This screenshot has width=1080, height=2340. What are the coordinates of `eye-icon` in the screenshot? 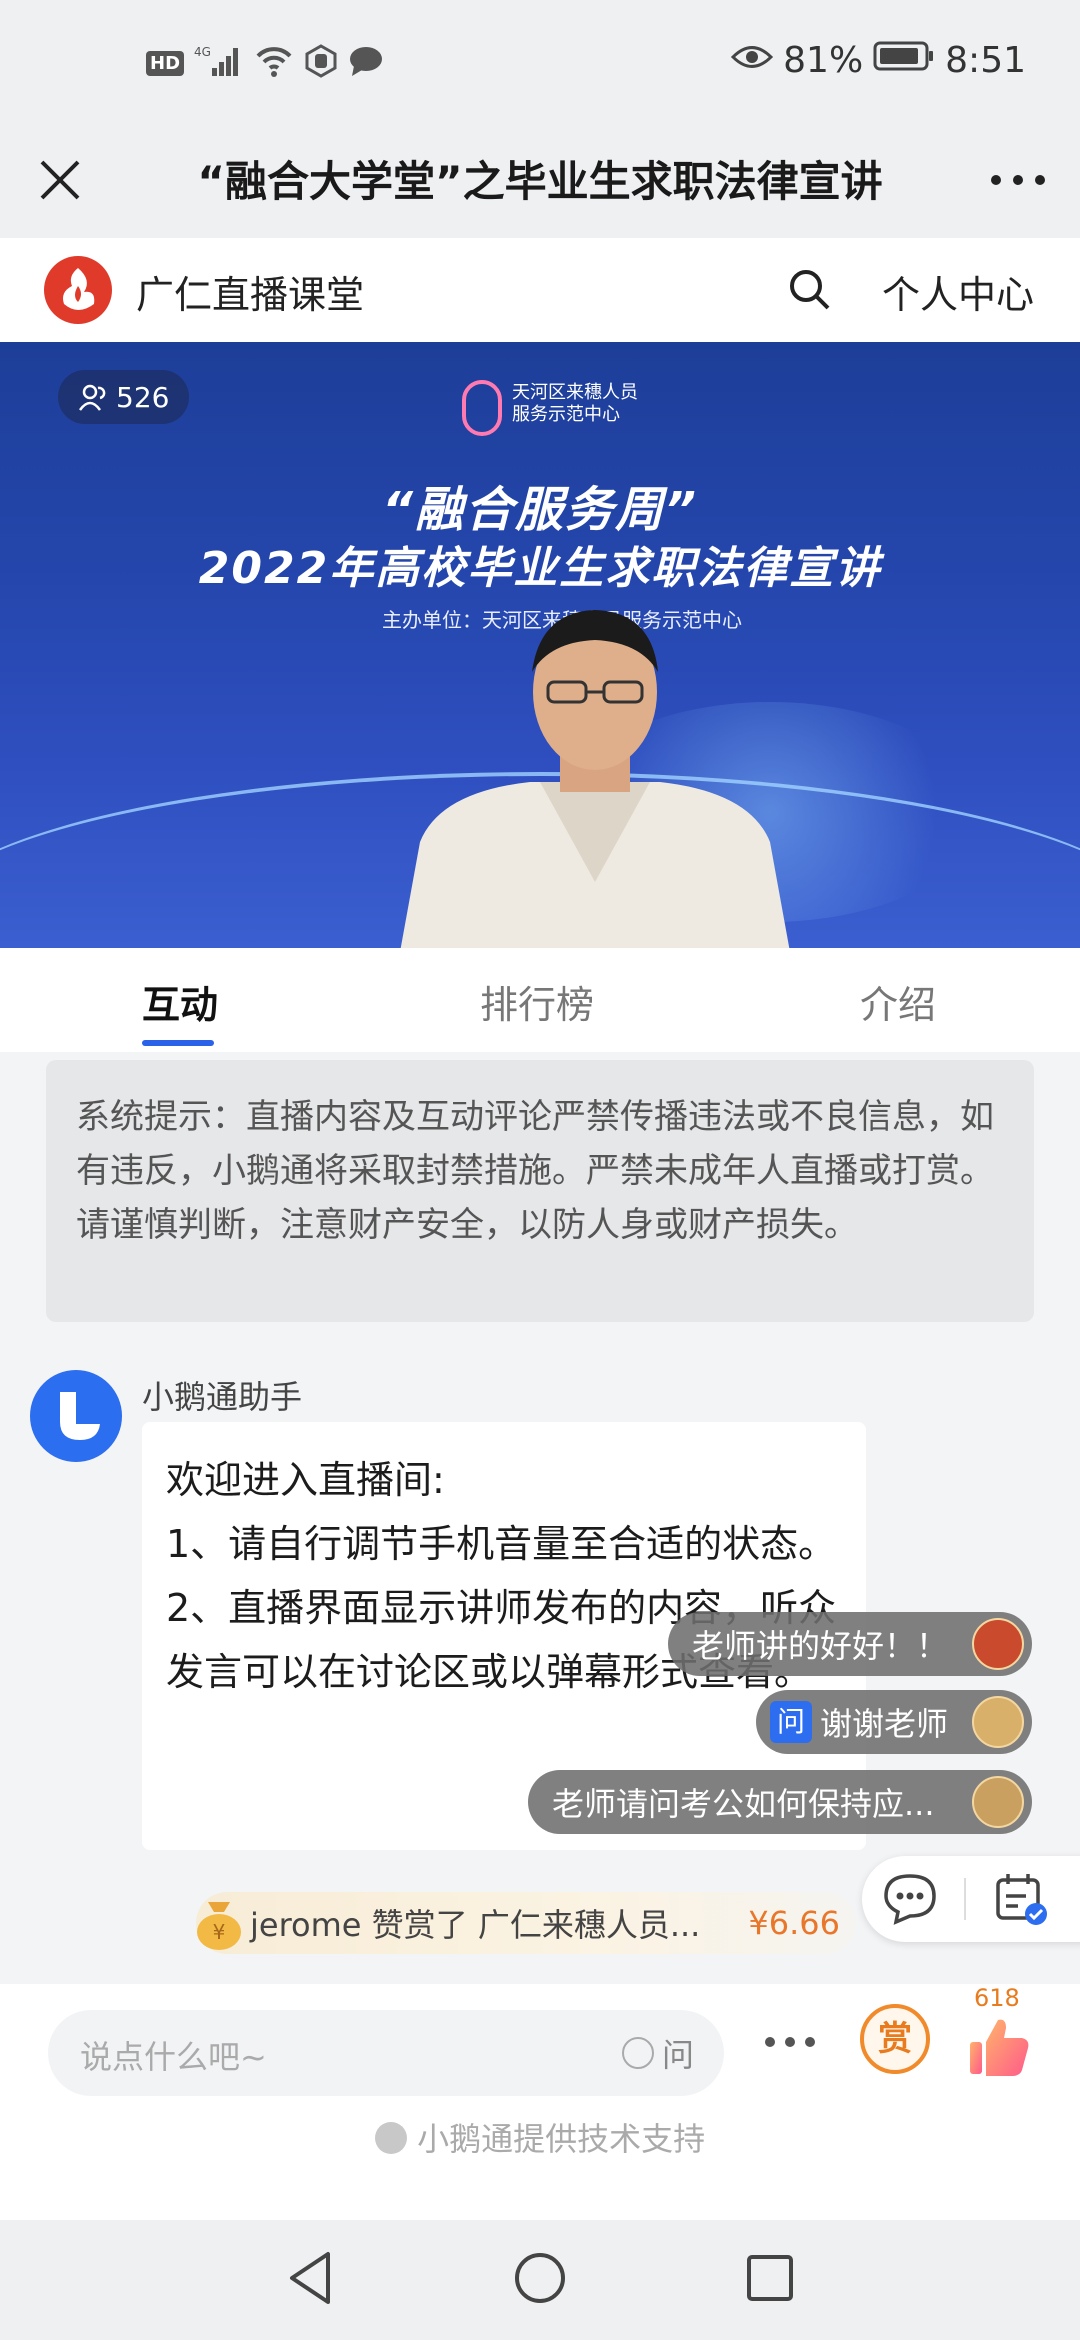 It's located at (752, 60).